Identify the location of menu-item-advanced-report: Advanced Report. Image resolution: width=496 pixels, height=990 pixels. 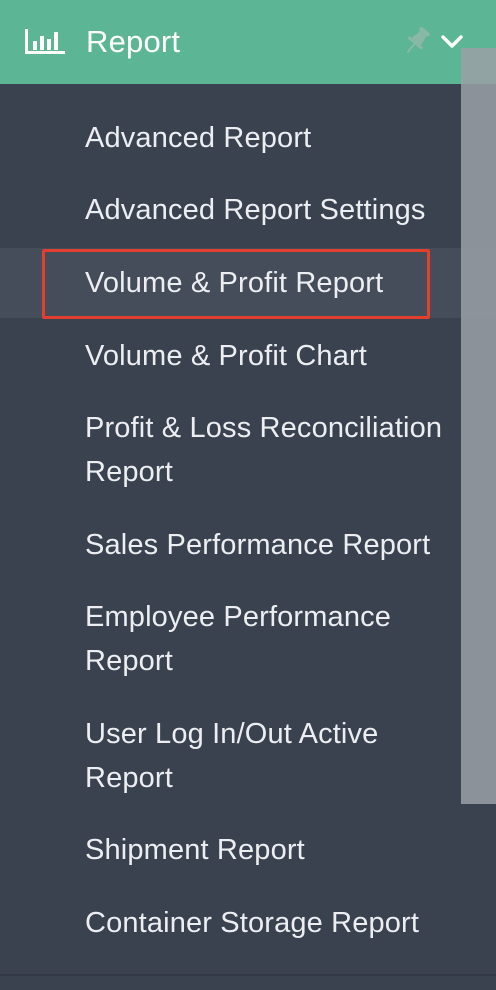
(248, 138).